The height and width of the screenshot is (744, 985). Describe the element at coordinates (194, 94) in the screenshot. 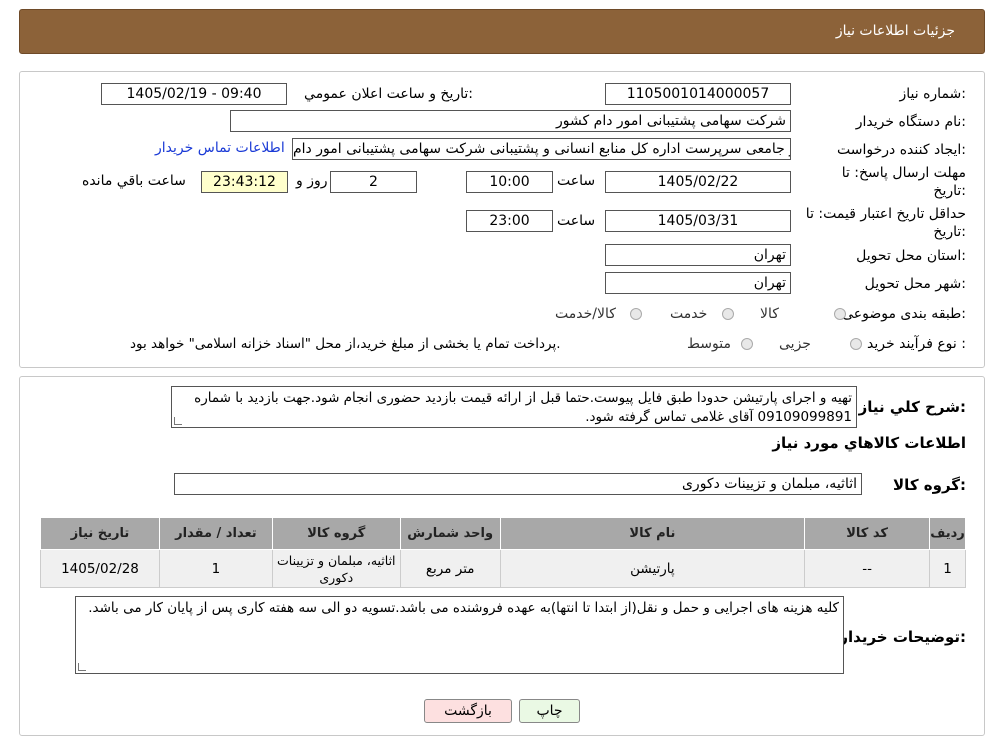

I see `announce-datetime-field: 1405/02/19 - 09:40` at that location.